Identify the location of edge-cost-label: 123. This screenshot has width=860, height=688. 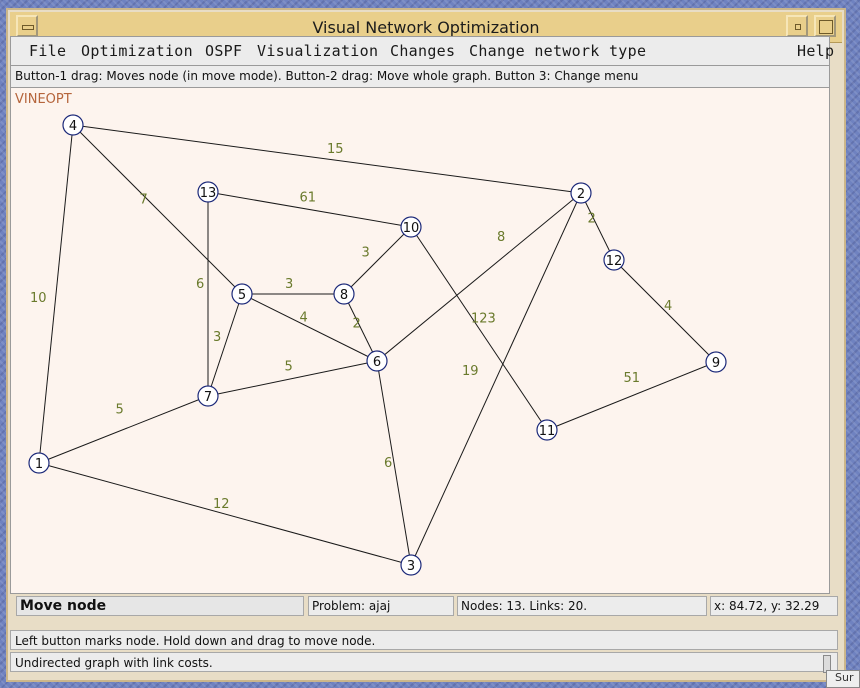
(483, 319).